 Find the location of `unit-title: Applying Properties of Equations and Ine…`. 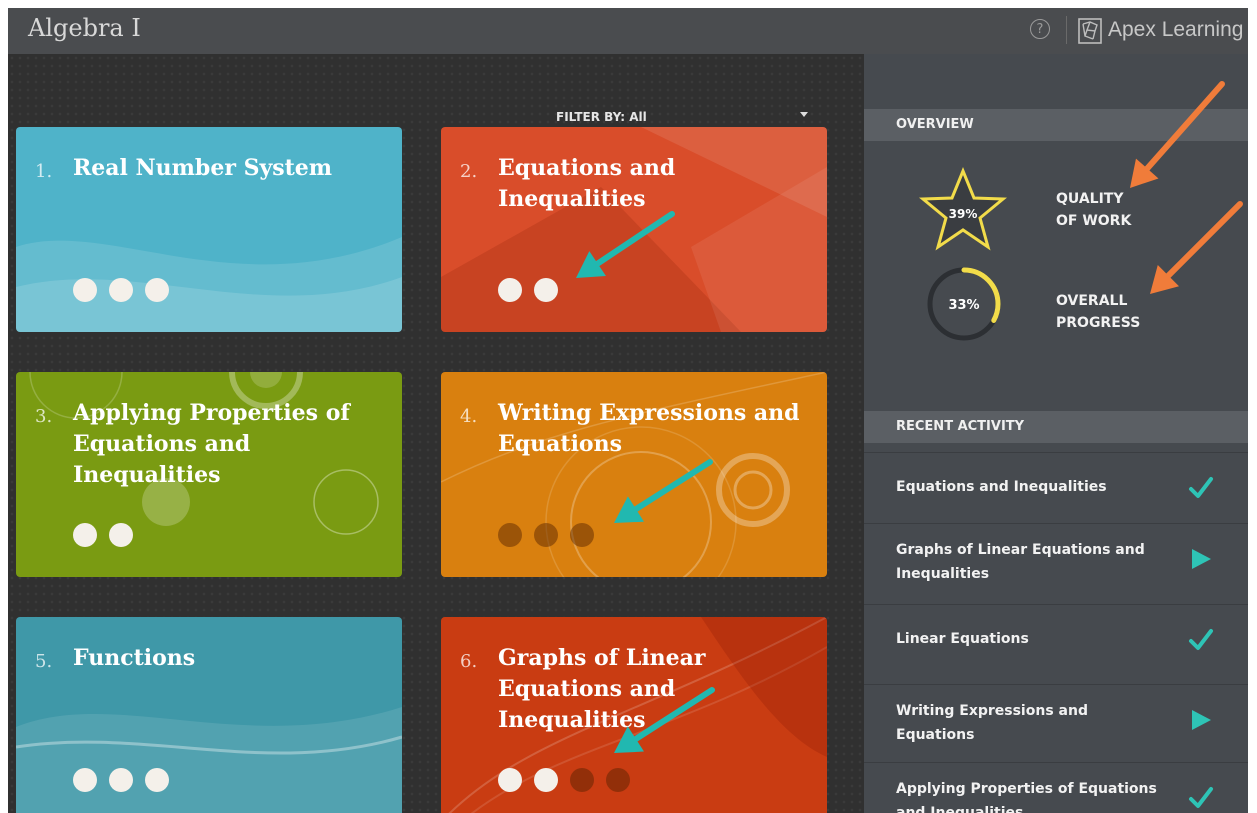

unit-title: Applying Properties of Equations and Ine… is located at coordinates (211, 444).